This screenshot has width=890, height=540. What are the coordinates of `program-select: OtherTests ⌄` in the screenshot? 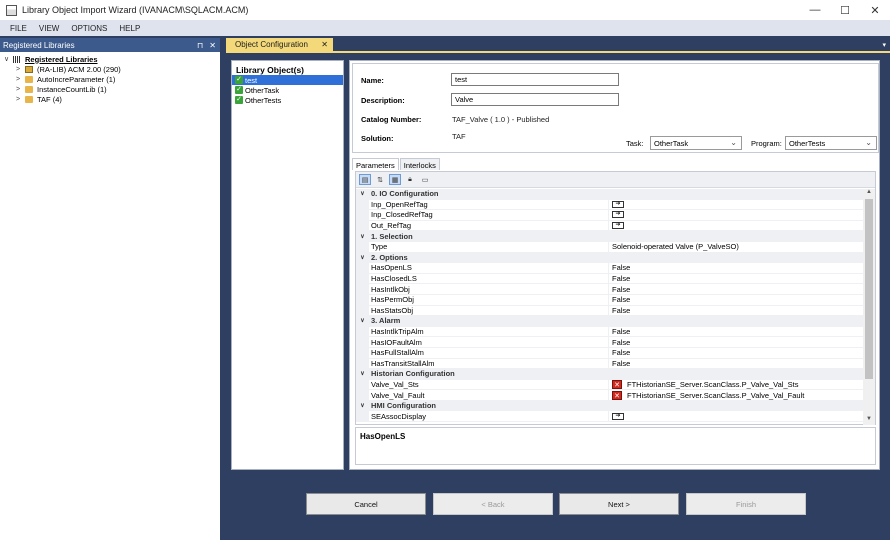 It's located at (831, 143).